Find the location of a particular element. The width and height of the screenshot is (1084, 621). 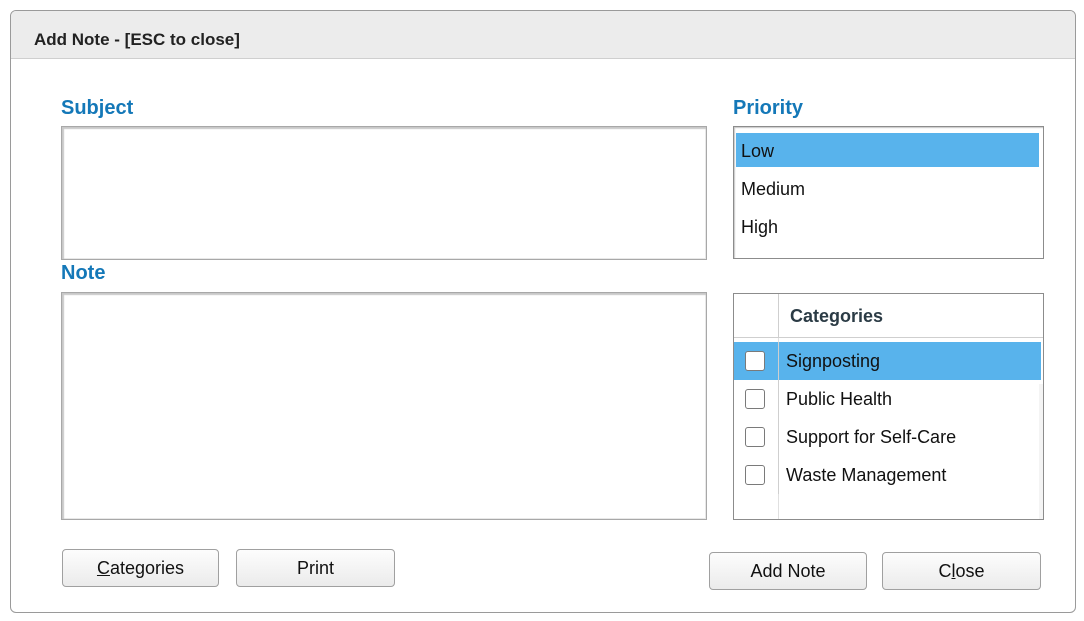

priority-label: Priority is located at coordinates (768, 108).